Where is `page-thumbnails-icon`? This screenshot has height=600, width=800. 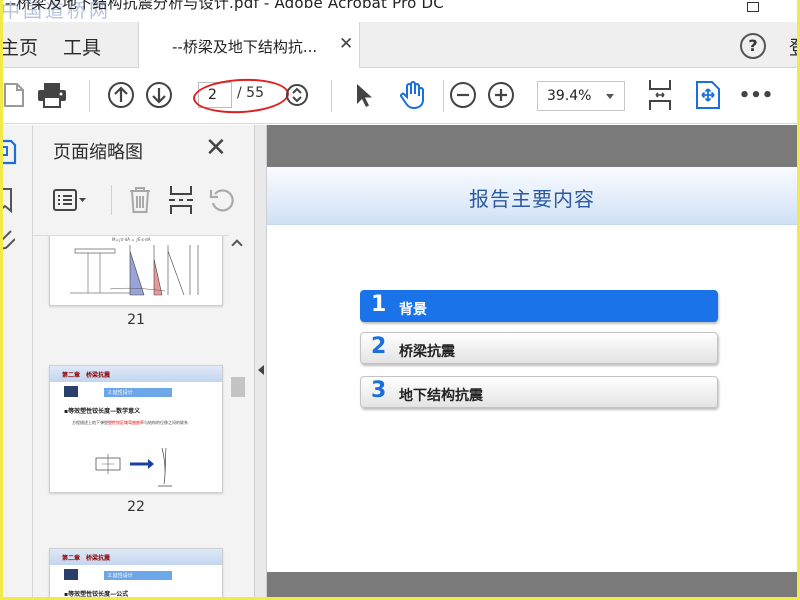
page-thumbnails-icon is located at coordinates (10, 154).